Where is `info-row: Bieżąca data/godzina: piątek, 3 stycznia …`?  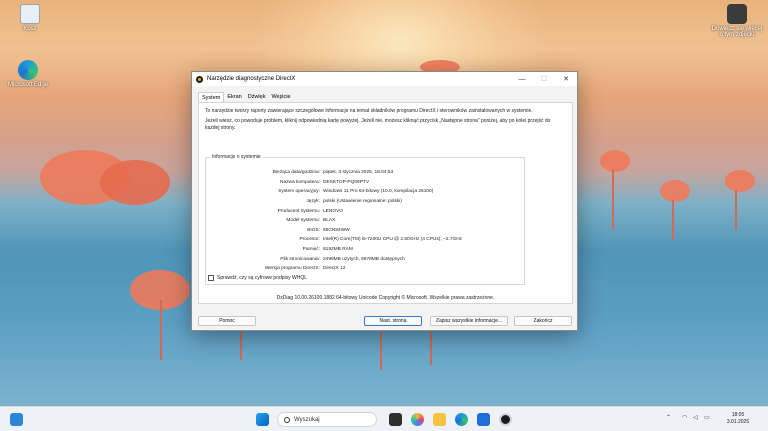
info-row: Bieżąca data/godzina: piątek, 3 stycznia … is located at coordinates (365, 173).